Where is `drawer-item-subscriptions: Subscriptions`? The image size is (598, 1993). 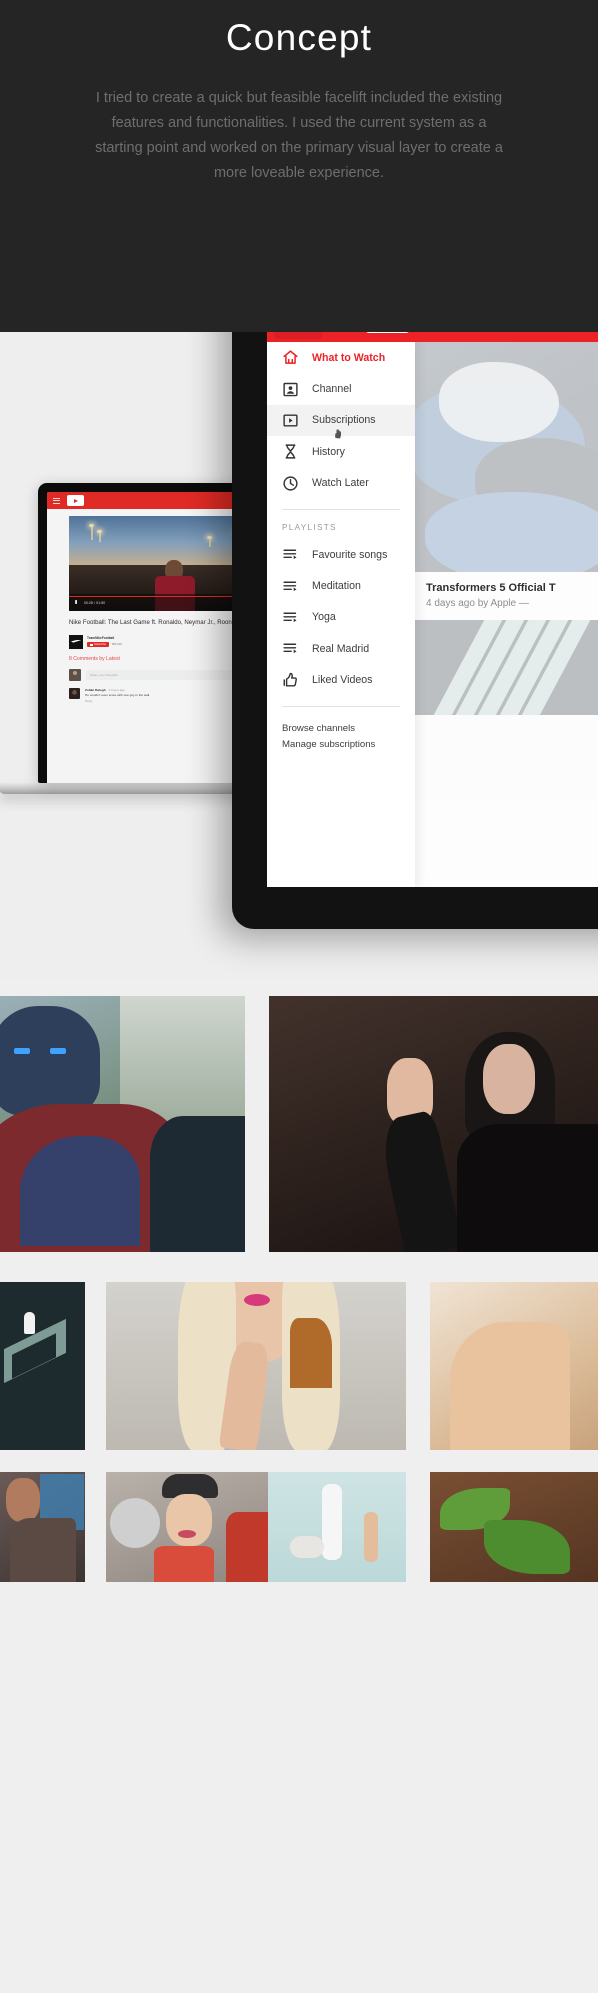 drawer-item-subscriptions: Subscriptions is located at coordinates (341, 421).